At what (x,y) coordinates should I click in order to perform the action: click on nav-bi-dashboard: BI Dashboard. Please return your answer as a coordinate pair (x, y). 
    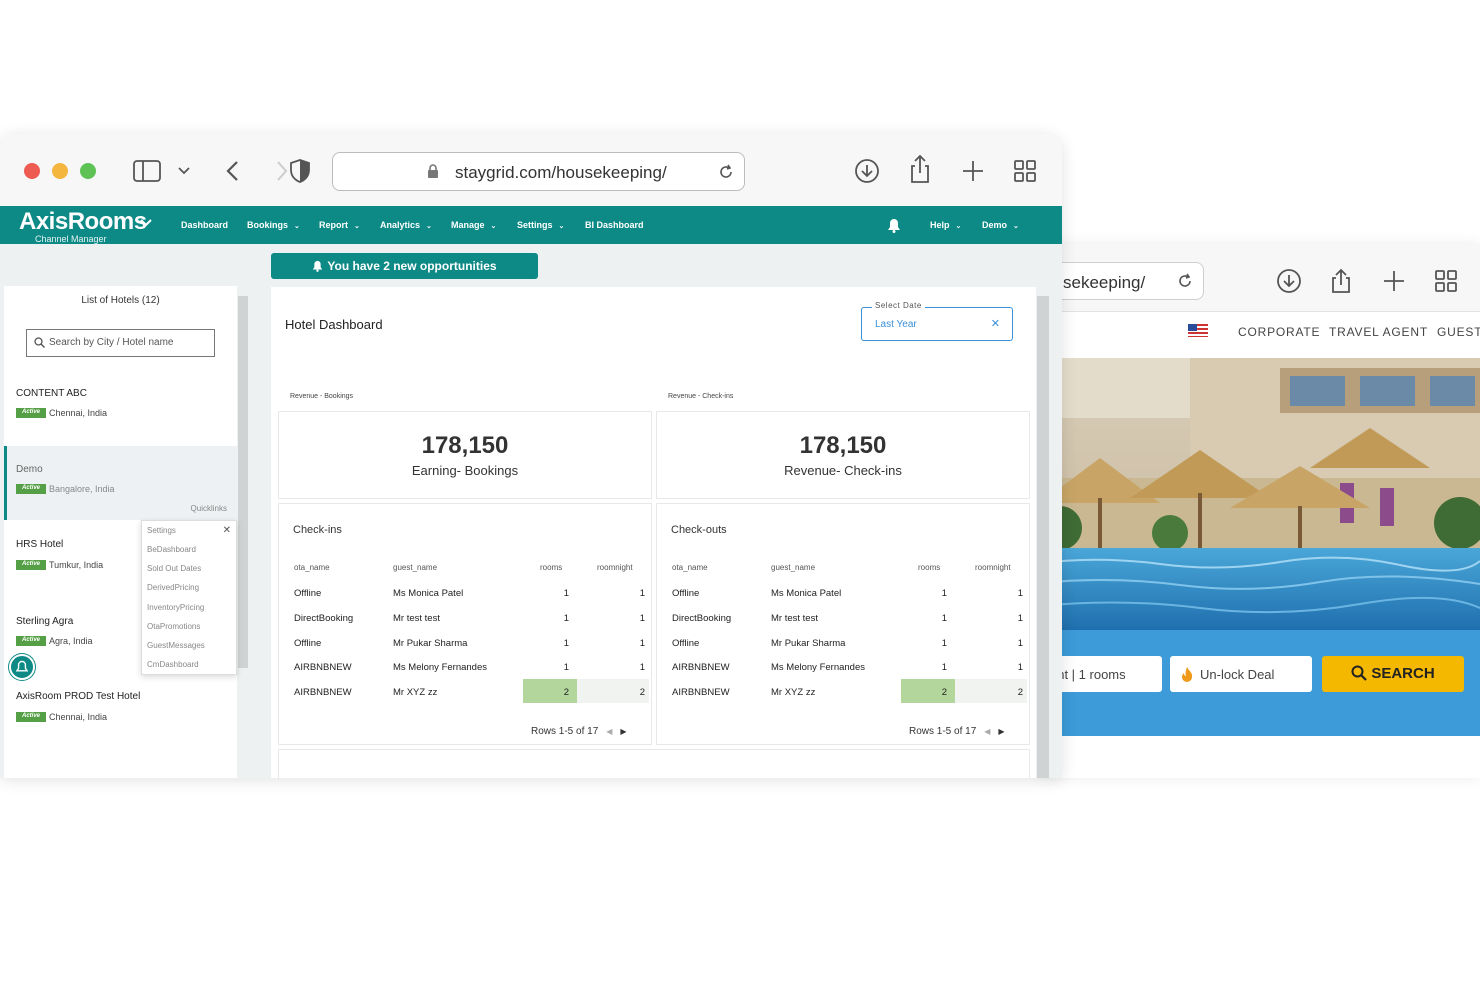
    Looking at the image, I should click on (614, 225).